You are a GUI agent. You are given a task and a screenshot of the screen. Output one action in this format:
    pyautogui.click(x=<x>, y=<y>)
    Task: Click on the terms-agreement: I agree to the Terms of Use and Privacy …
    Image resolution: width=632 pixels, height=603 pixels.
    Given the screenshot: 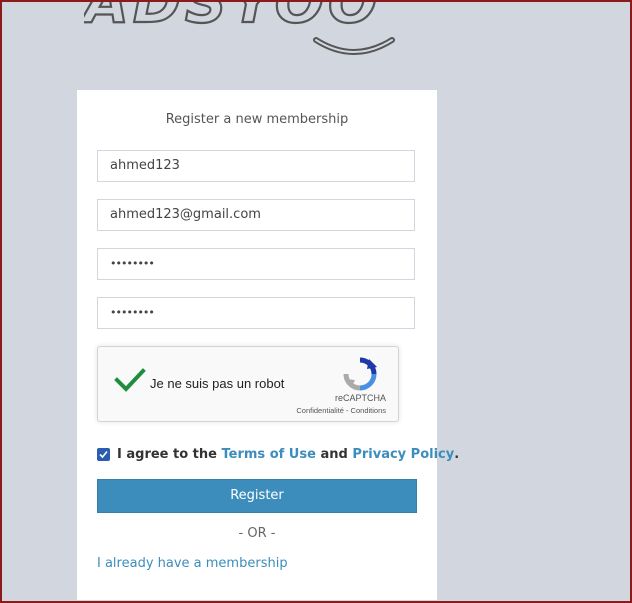 What is the action you would take?
    pyautogui.click(x=278, y=454)
    